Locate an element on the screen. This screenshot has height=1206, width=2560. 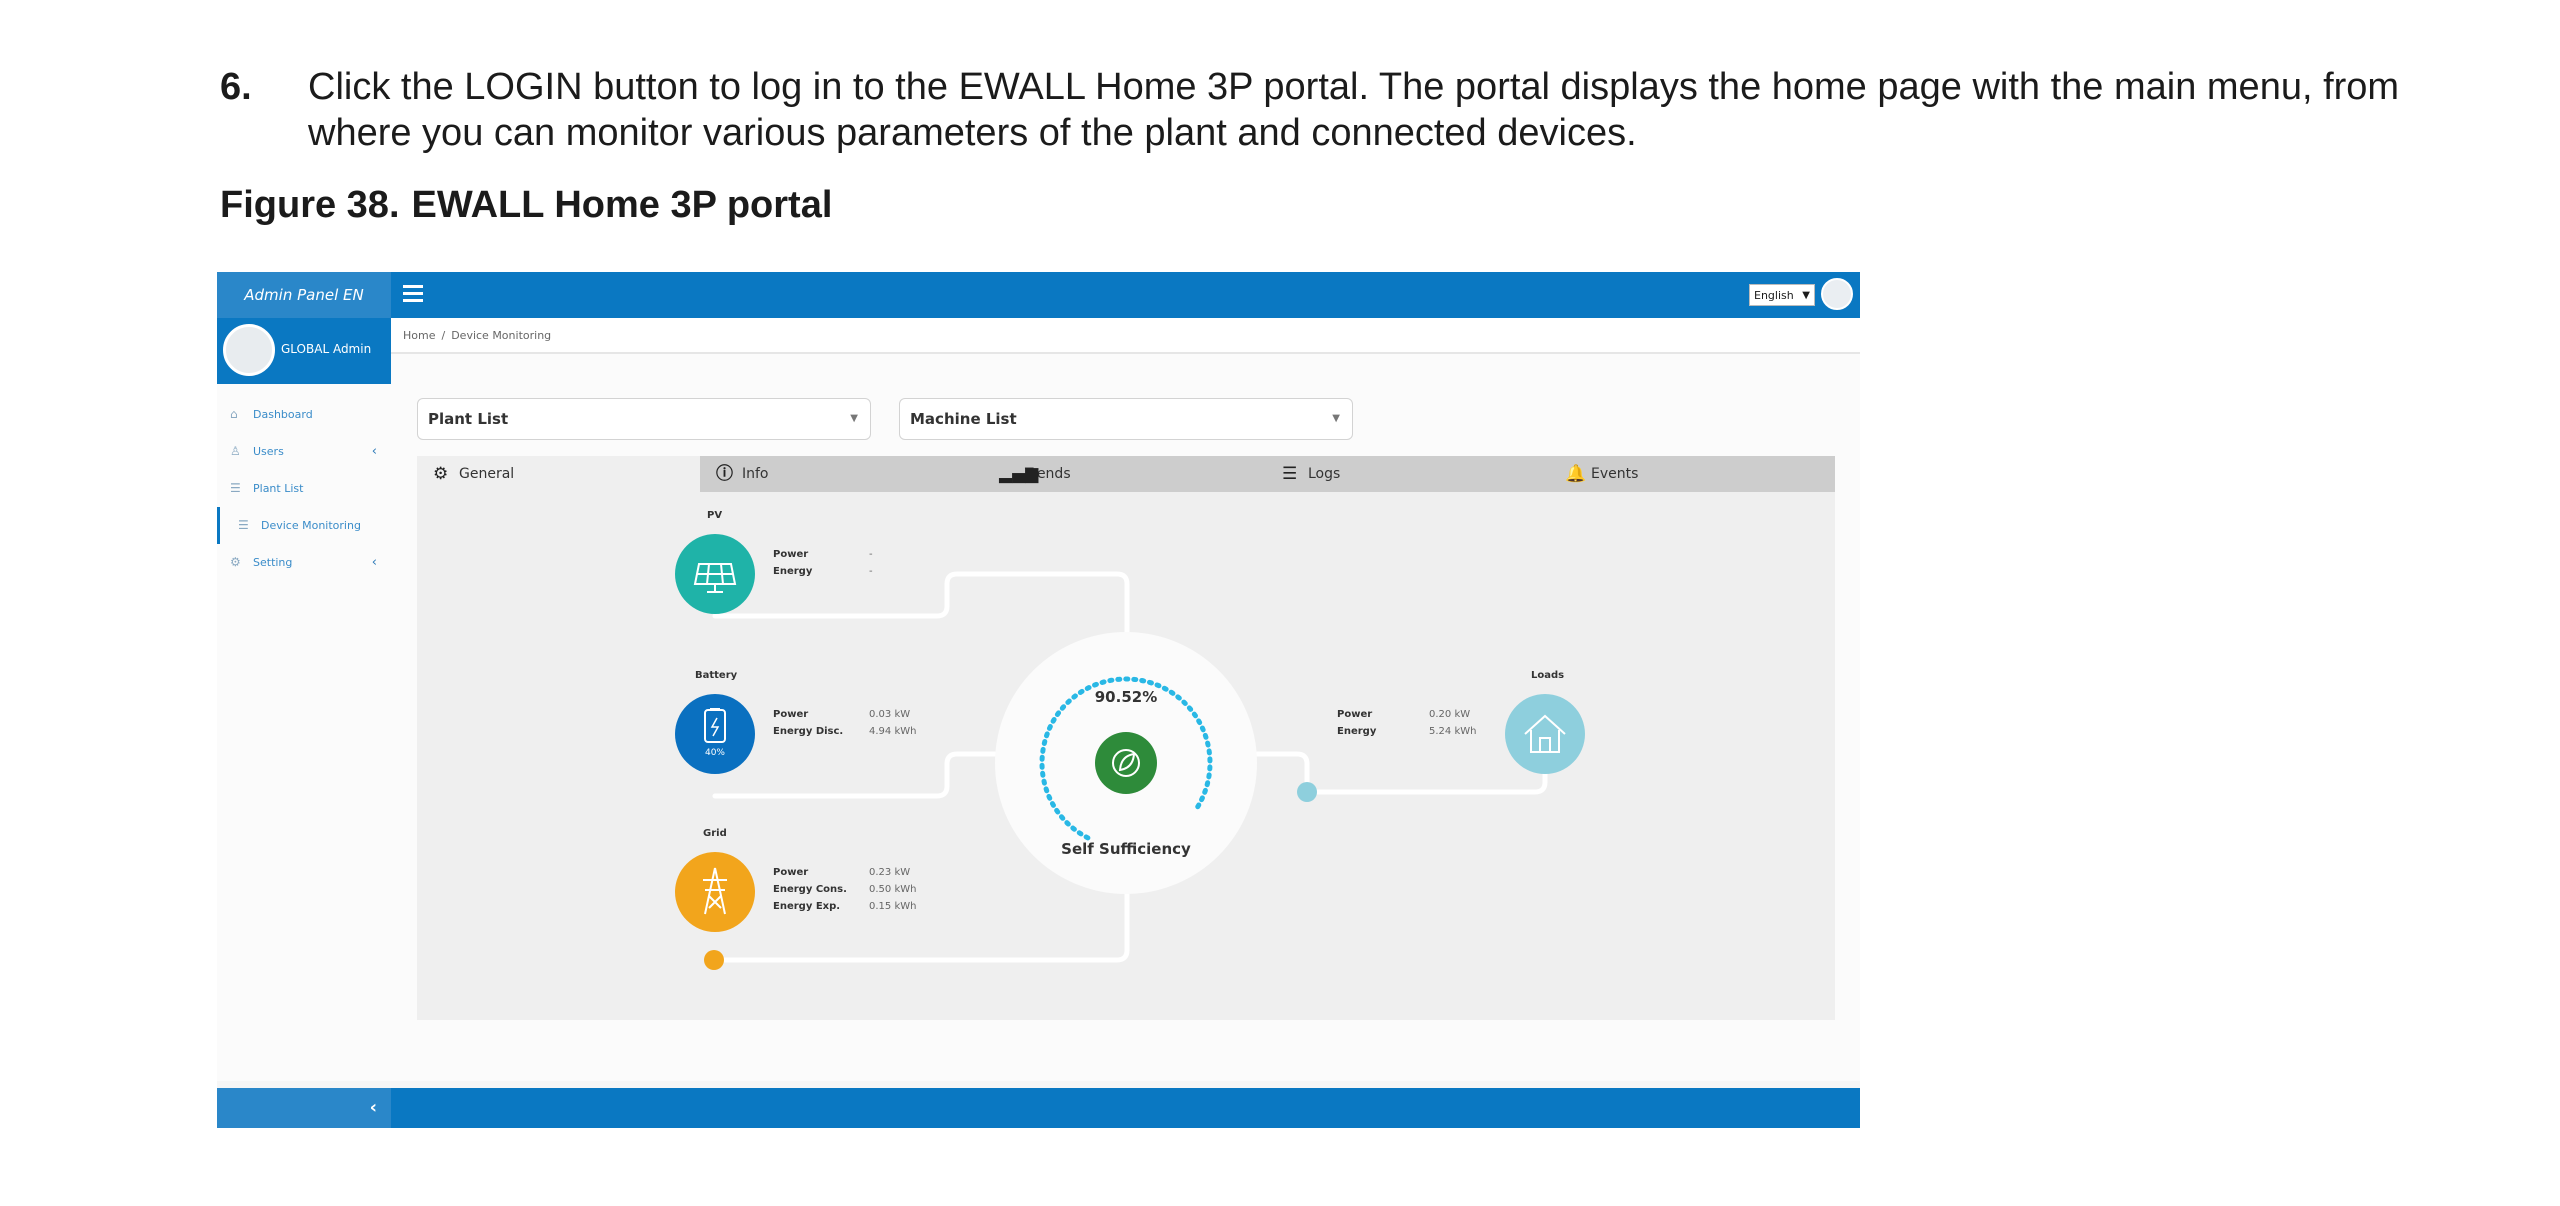
loads-energy-label: Energy is located at coordinates (1357, 731).